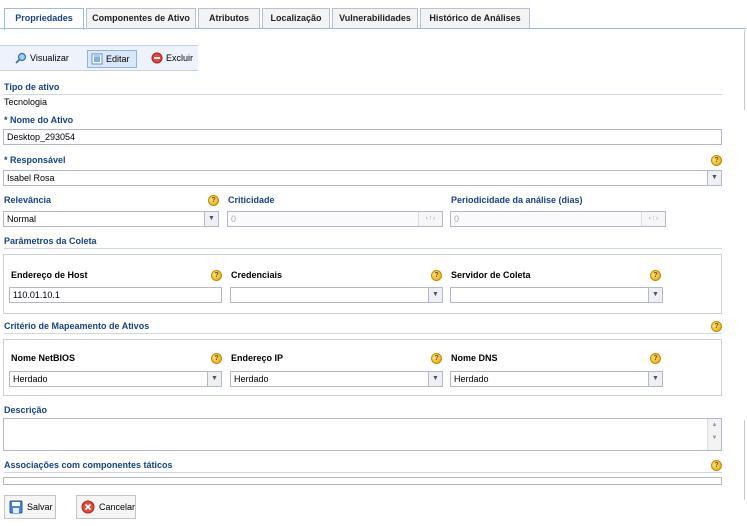 This screenshot has width=747, height=526. I want to click on associations-grid, so click(362, 481).